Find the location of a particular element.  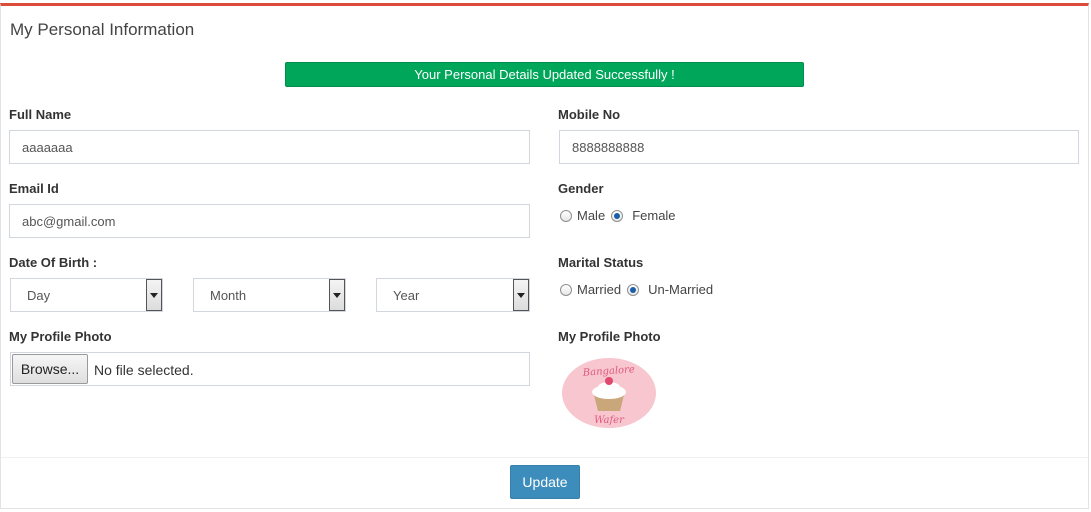

gender-male-label: Male is located at coordinates (591, 215).